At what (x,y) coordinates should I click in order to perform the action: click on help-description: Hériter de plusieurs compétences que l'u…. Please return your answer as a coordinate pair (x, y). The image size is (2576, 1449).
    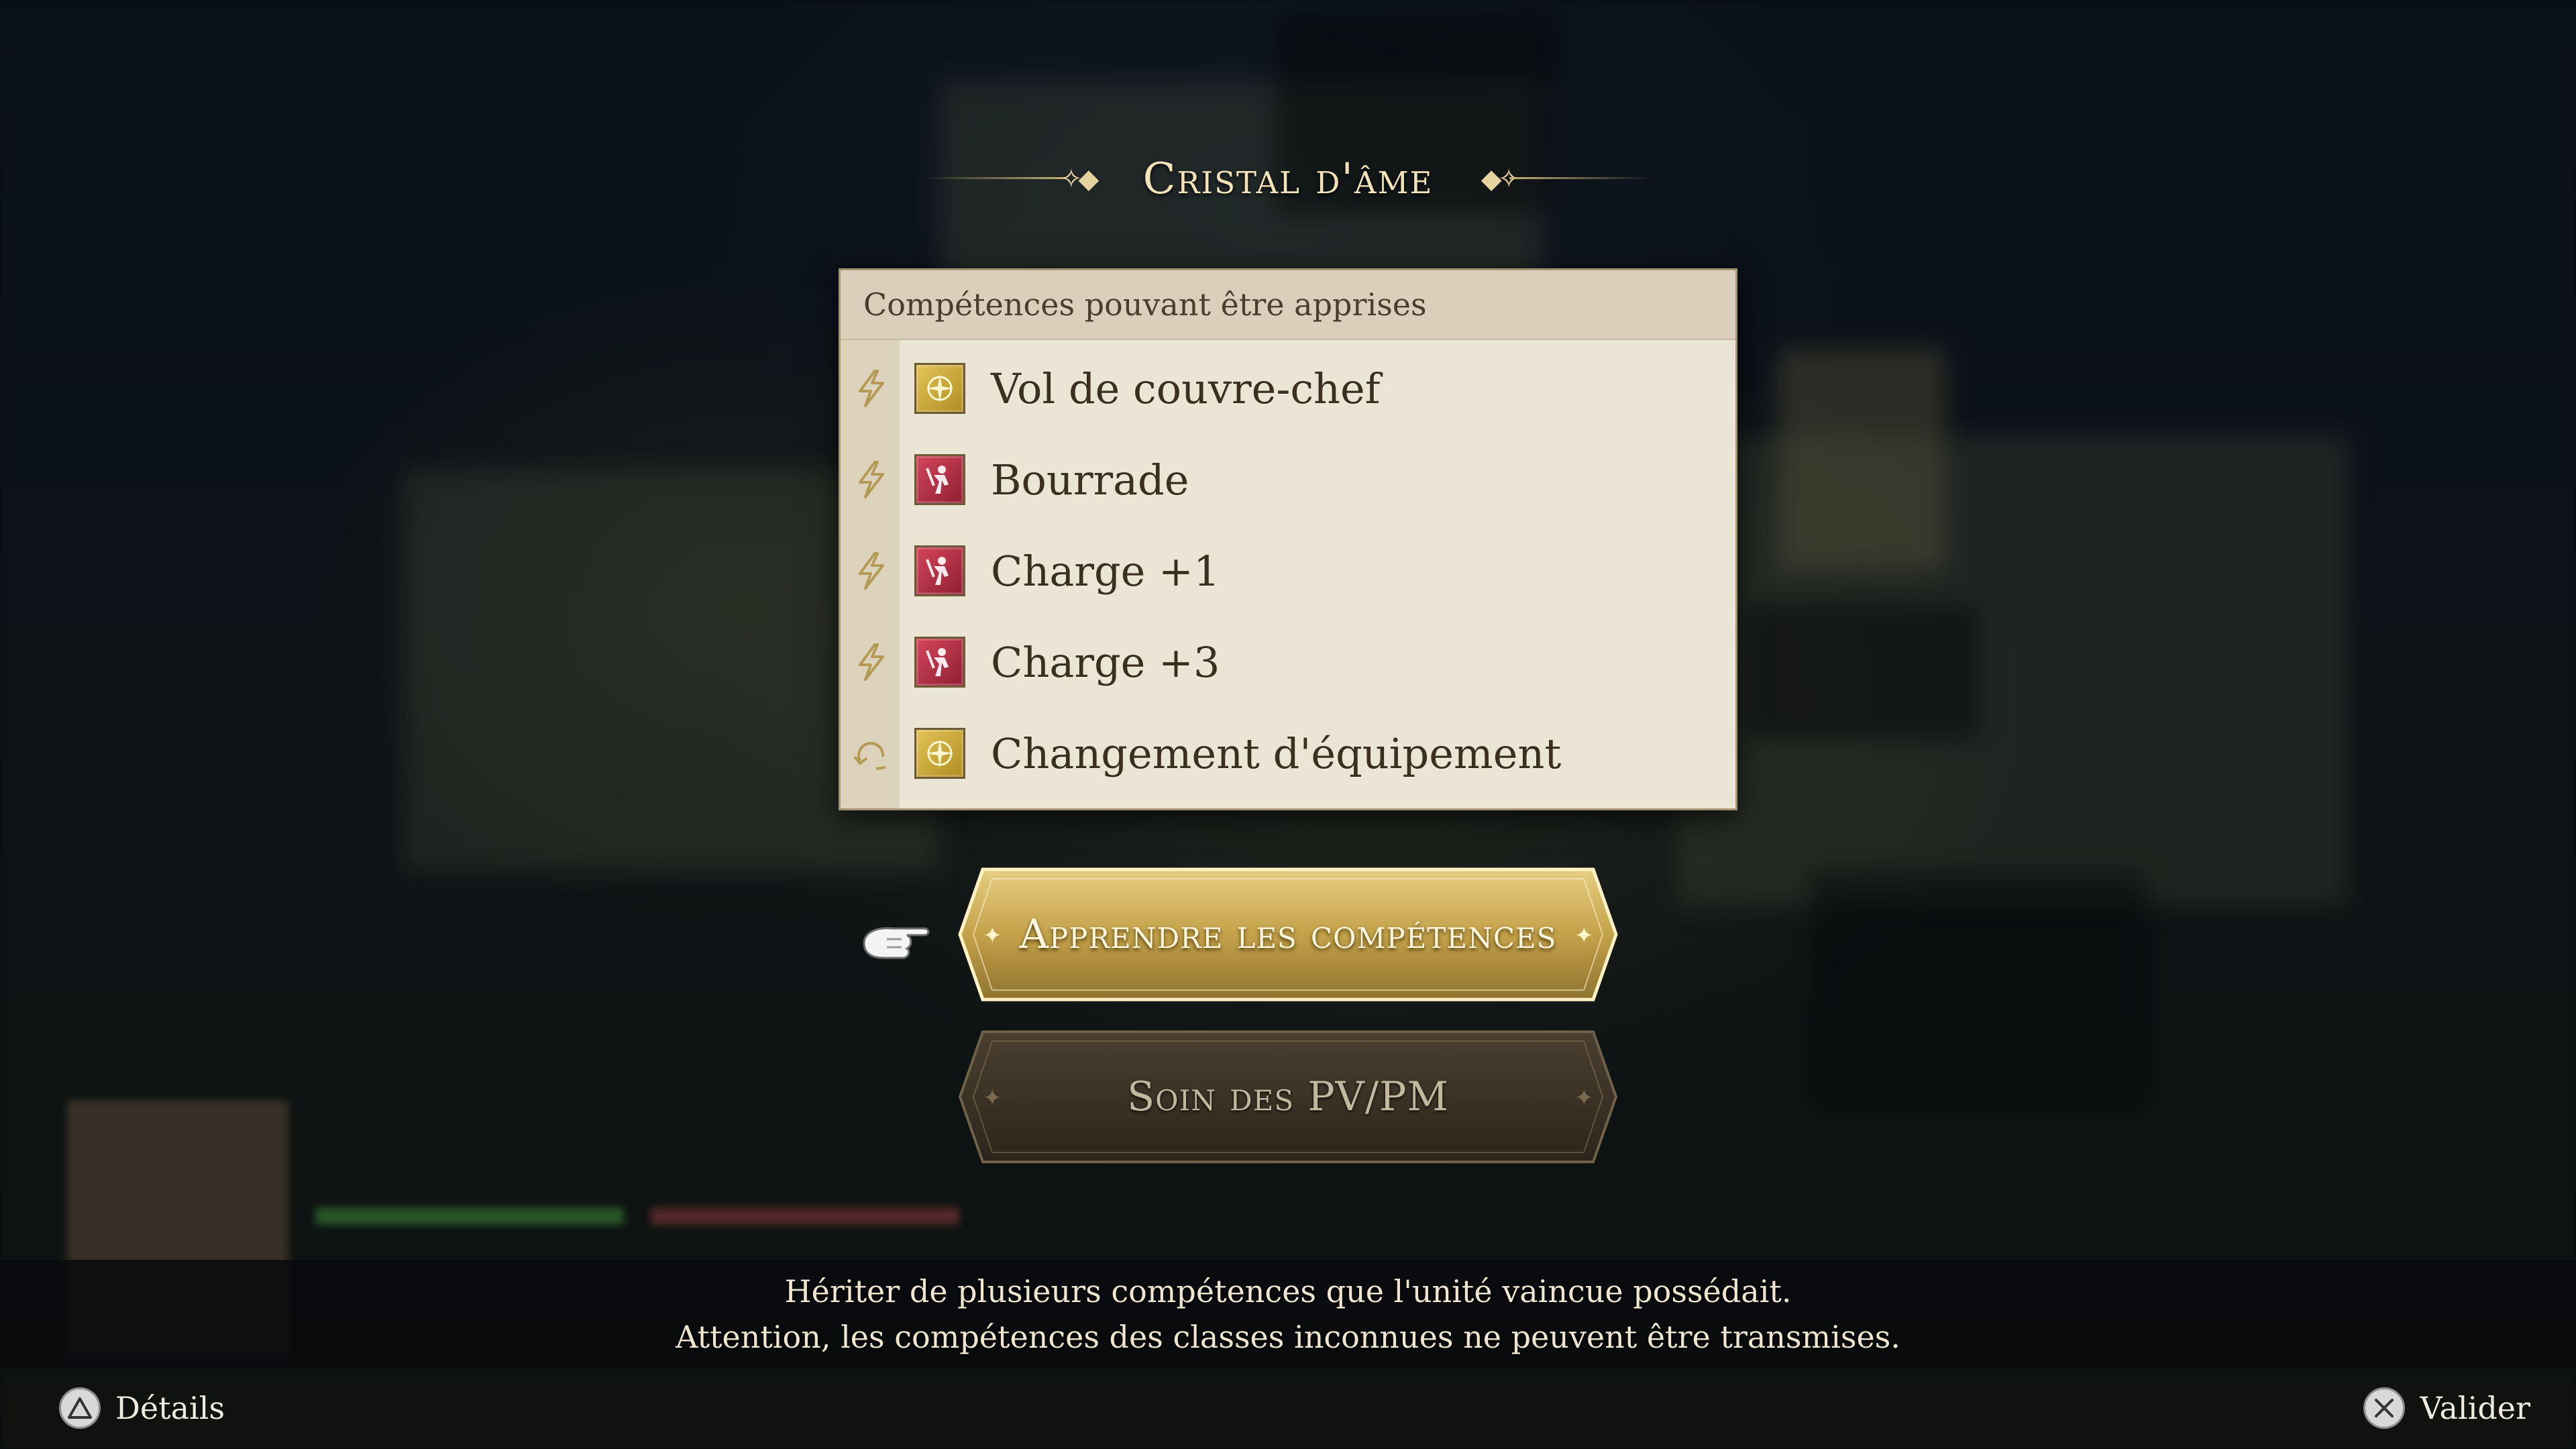
    Looking at the image, I should click on (1288, 1314).